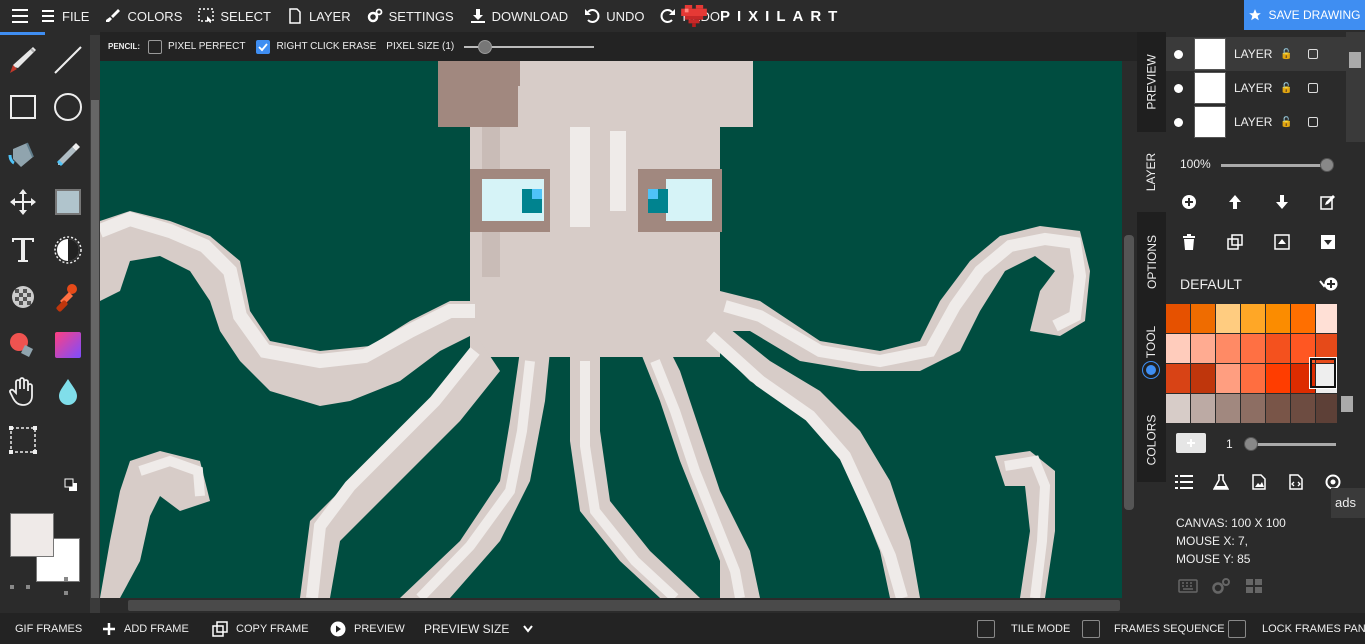 This screenshot has height=644, width=1365. Describe the element at coordinates (485, 46) in the screenshot. I see `pixel-size-knob` at that location.